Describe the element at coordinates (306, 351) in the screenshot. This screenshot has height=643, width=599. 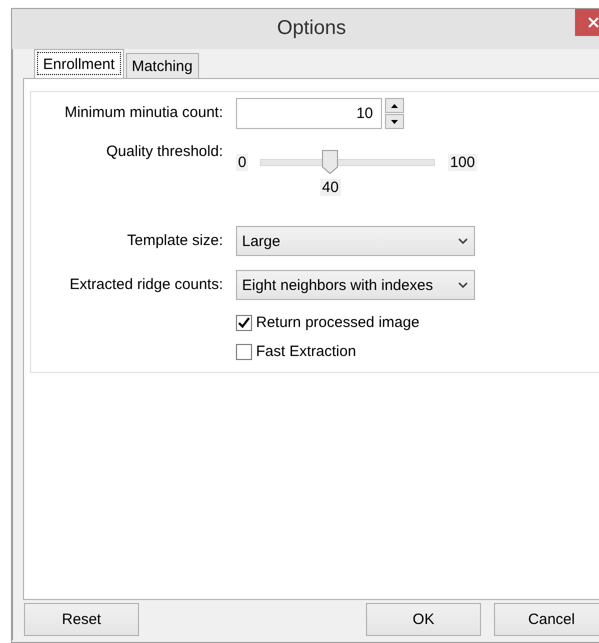
I see `checkbox-label: Fast Extraction` at that location.